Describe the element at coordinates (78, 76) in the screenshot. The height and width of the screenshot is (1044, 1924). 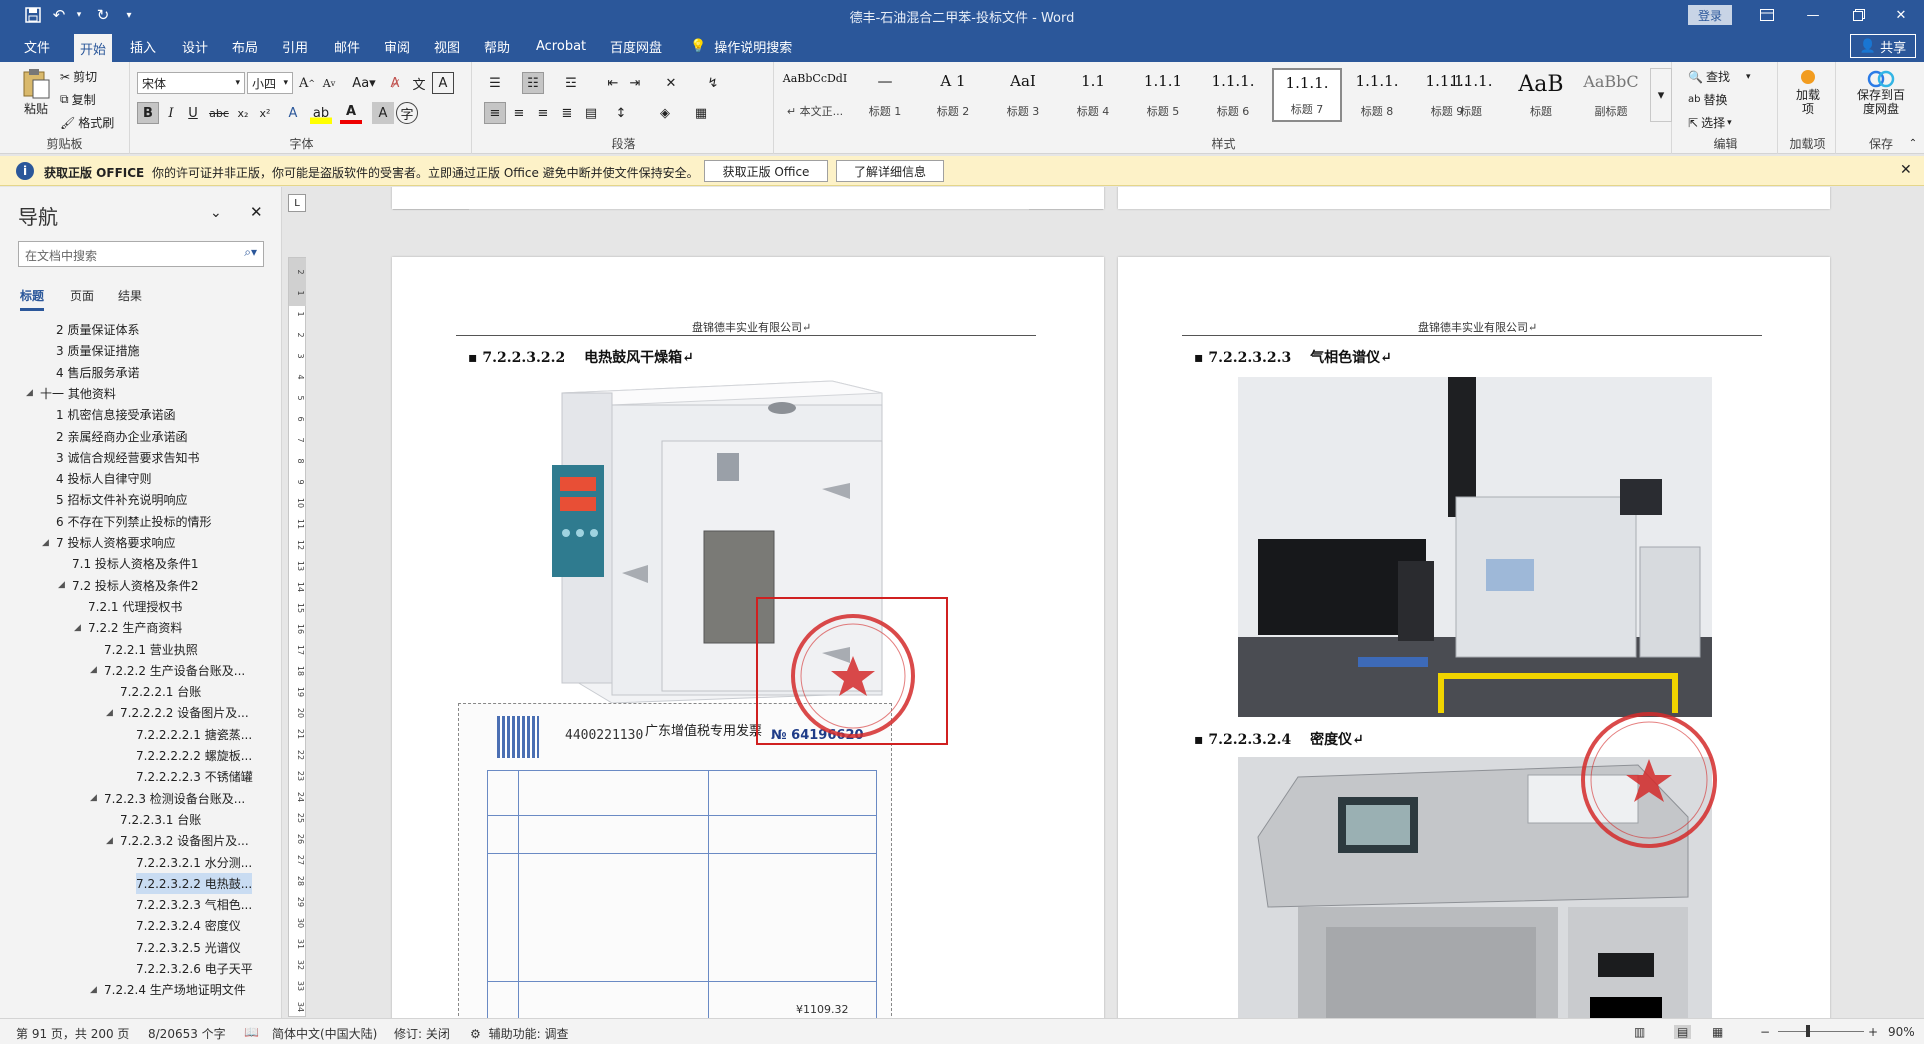
I see `cut-button: ✂ 剪切` at that location.